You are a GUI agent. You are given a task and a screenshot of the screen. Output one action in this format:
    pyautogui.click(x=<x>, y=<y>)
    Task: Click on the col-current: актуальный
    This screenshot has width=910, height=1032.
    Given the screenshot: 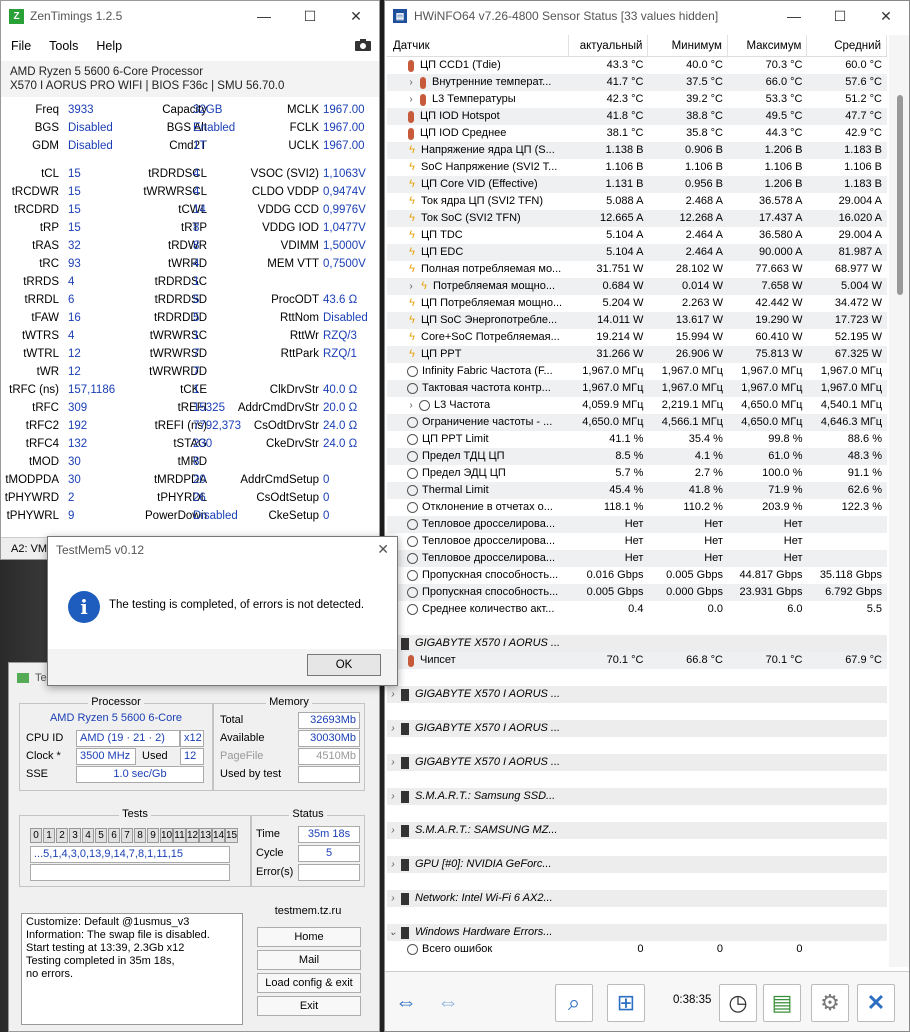 What is the action you would take?
    pyautogui.click(x=609, y=45)
    